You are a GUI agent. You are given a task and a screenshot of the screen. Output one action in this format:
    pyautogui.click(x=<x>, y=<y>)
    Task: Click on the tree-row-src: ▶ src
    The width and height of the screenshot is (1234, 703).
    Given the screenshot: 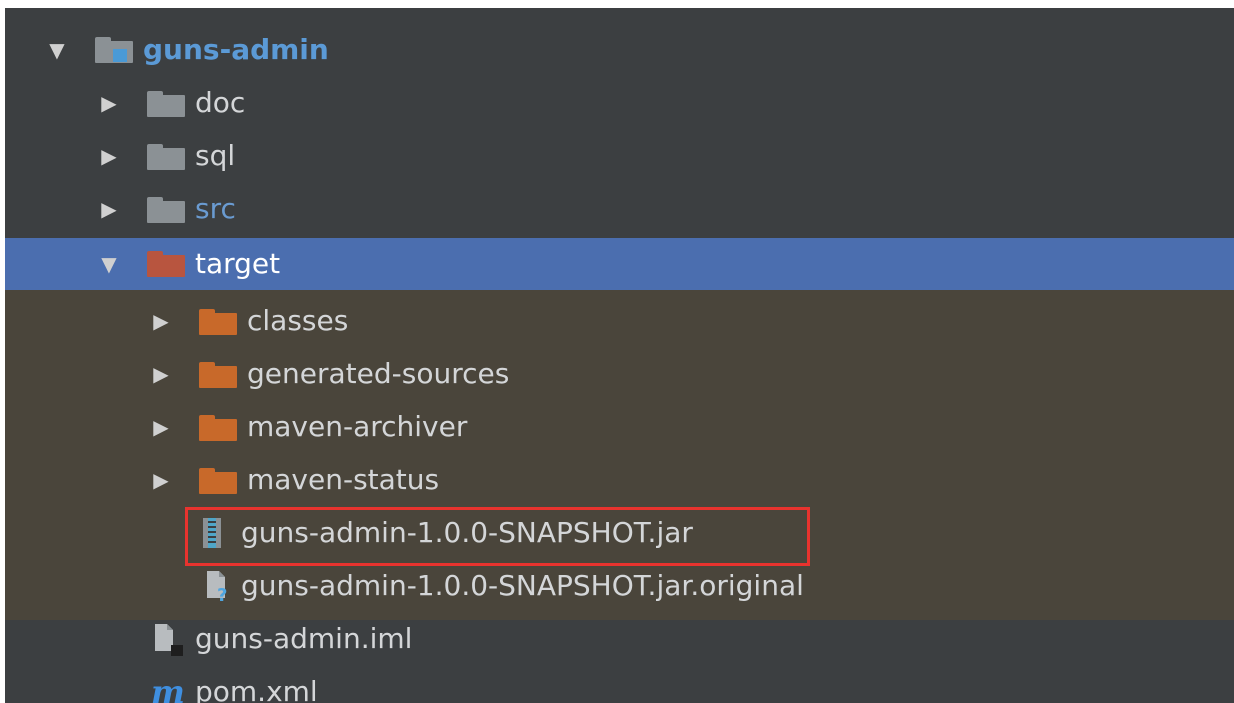 What is the action you would take?
    pyautogui.click(x=619, y=209)
    